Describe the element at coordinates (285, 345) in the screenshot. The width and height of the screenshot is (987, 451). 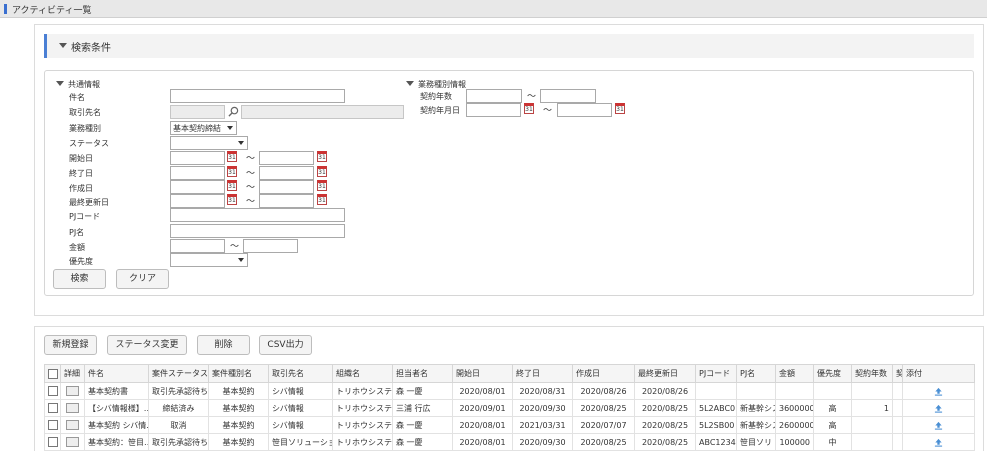
I see `csv-export-button: CSV出力` at that location.